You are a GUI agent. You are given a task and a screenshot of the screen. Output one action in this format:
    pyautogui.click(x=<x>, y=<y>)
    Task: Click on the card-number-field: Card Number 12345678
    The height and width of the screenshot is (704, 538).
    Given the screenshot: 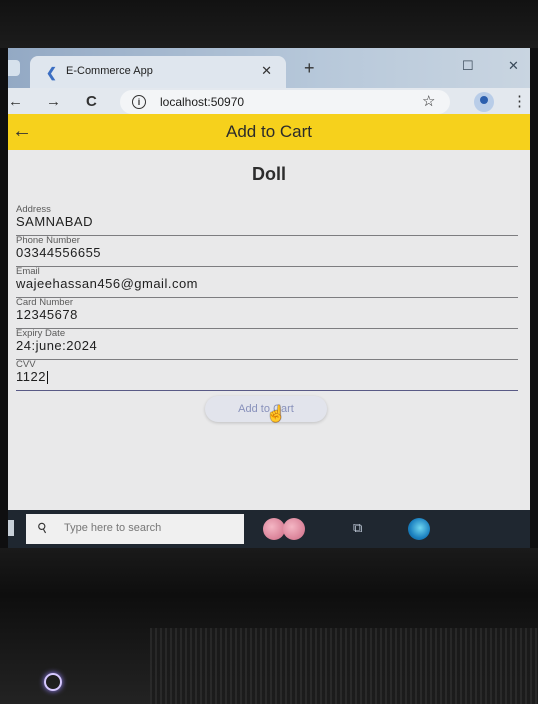 What is the action you would take?
    pyautogui.click(x=267, y=313)
    